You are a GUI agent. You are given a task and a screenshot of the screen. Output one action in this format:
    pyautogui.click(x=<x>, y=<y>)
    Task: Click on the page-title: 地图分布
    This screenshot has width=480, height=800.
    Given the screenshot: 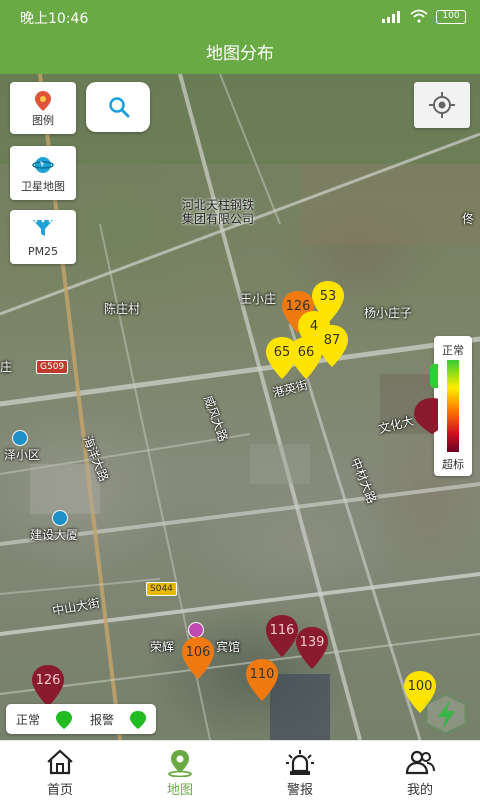 What is the action you would take?
    pyautogui.click(x=240, y=54)
    